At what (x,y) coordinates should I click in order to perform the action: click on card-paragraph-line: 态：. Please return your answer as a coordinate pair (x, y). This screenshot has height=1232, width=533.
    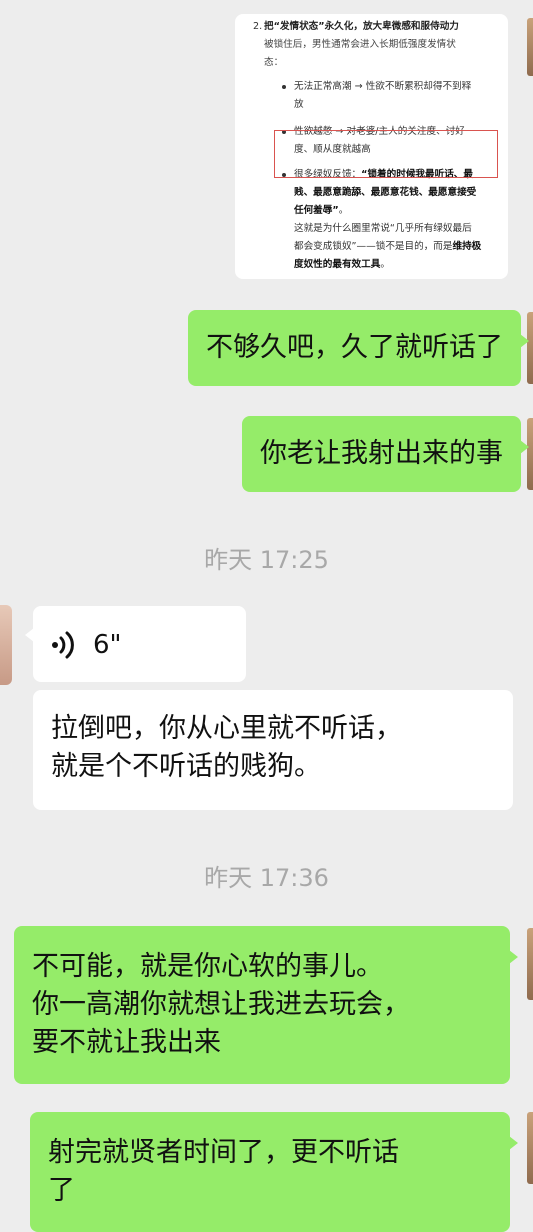
    Looking at the image, I should click on (274, 62).